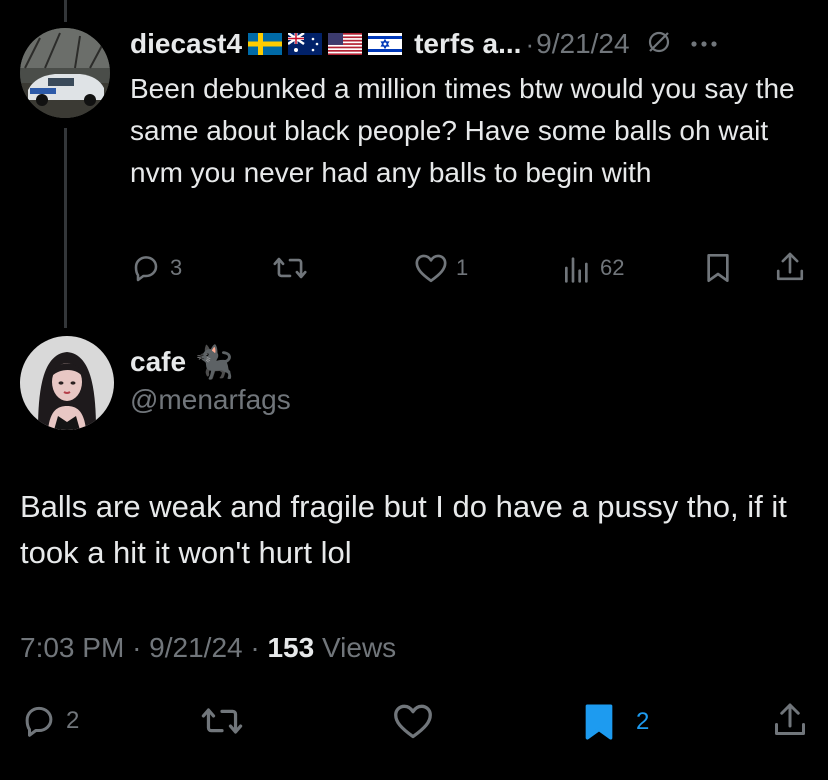  I want to click on reply-header: diecast4 terfs a... · 9/21/24, so click(424, 44).